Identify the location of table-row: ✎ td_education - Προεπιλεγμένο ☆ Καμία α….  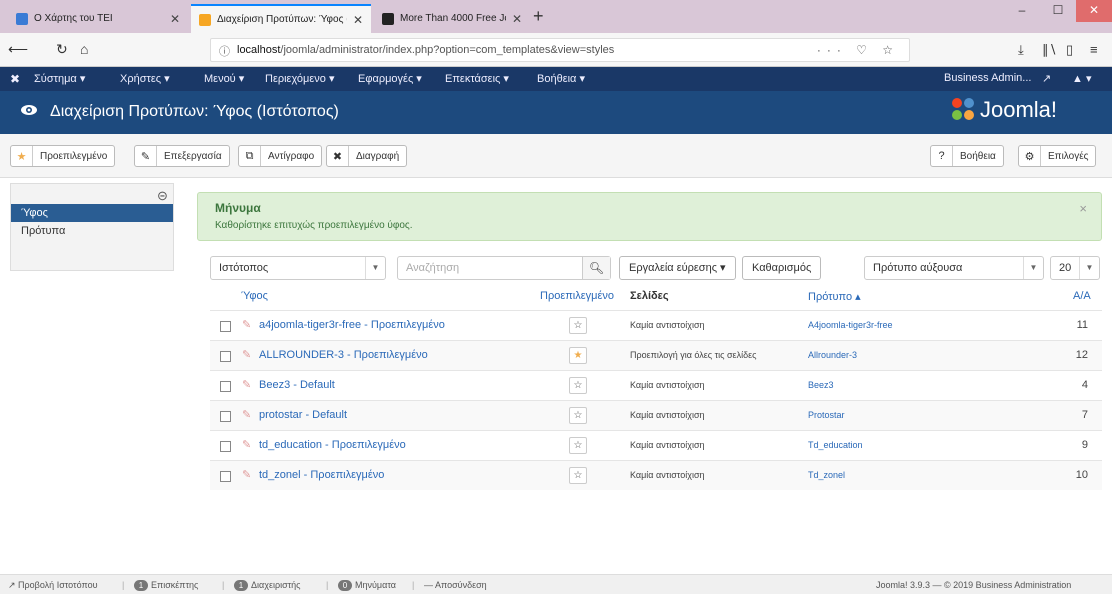
(656, 445).